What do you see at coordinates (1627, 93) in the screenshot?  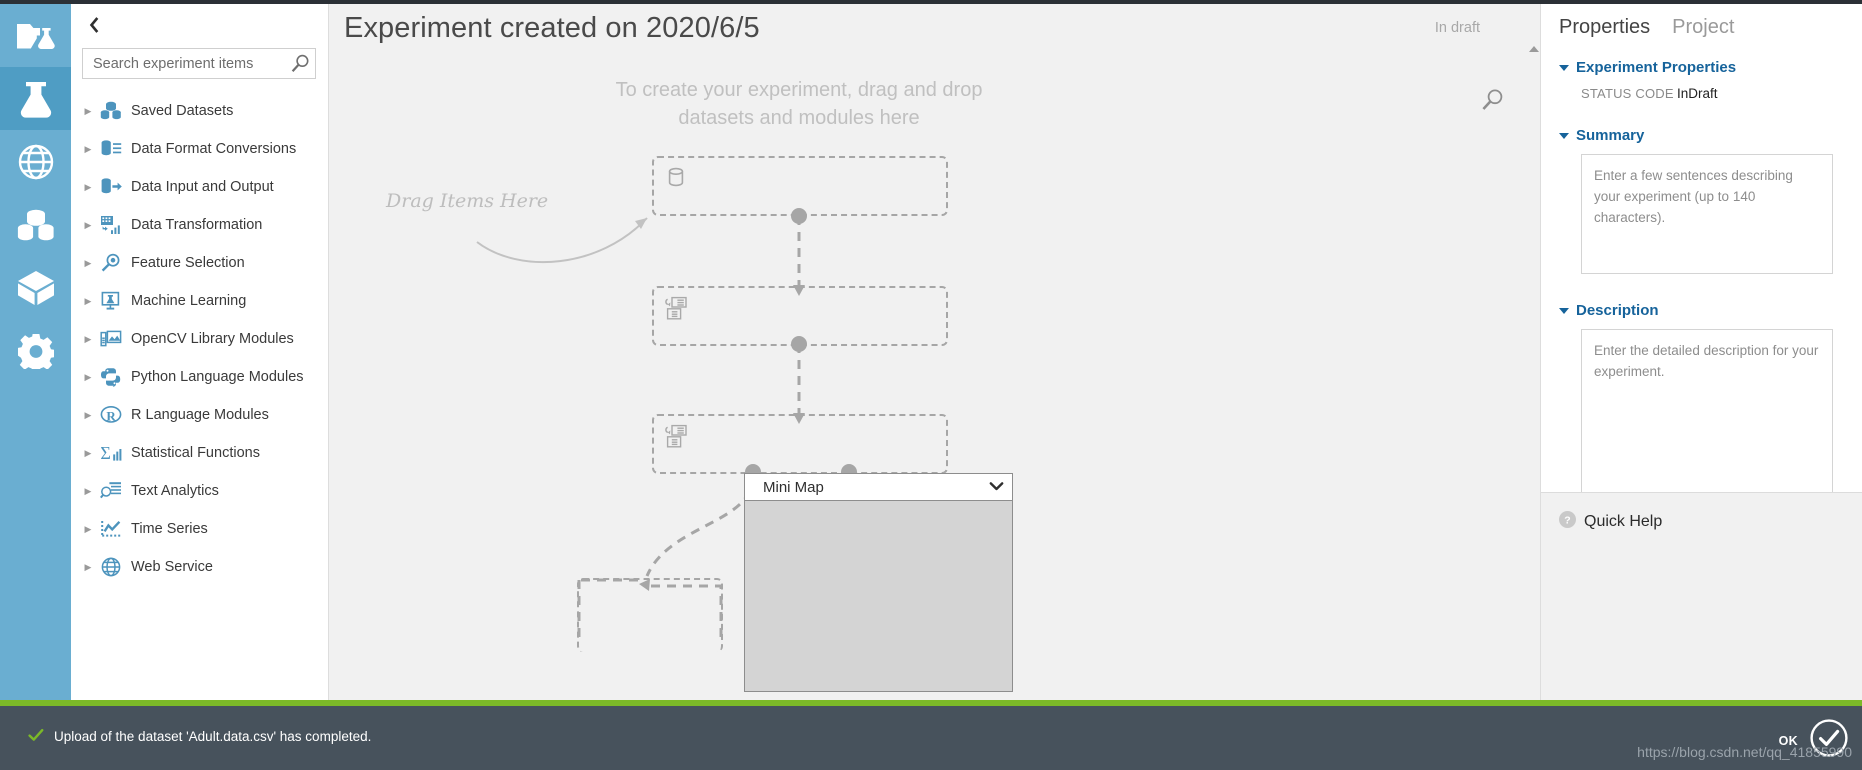 I see `status-code-label: STATUS CODE` at bounding box center [1627, 93].